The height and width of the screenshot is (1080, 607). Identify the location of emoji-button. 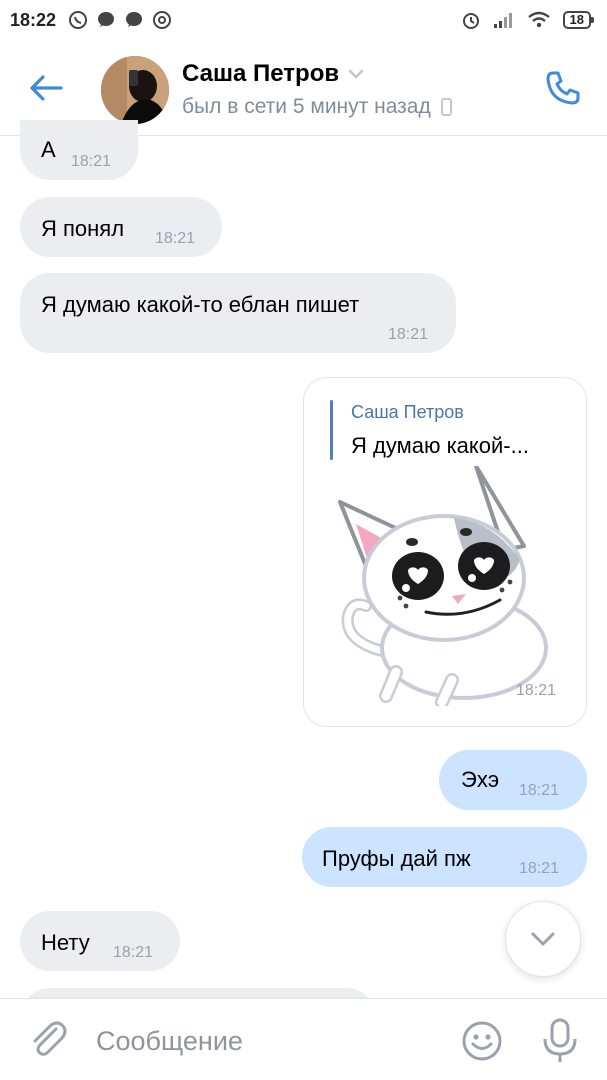
(482, 1041).